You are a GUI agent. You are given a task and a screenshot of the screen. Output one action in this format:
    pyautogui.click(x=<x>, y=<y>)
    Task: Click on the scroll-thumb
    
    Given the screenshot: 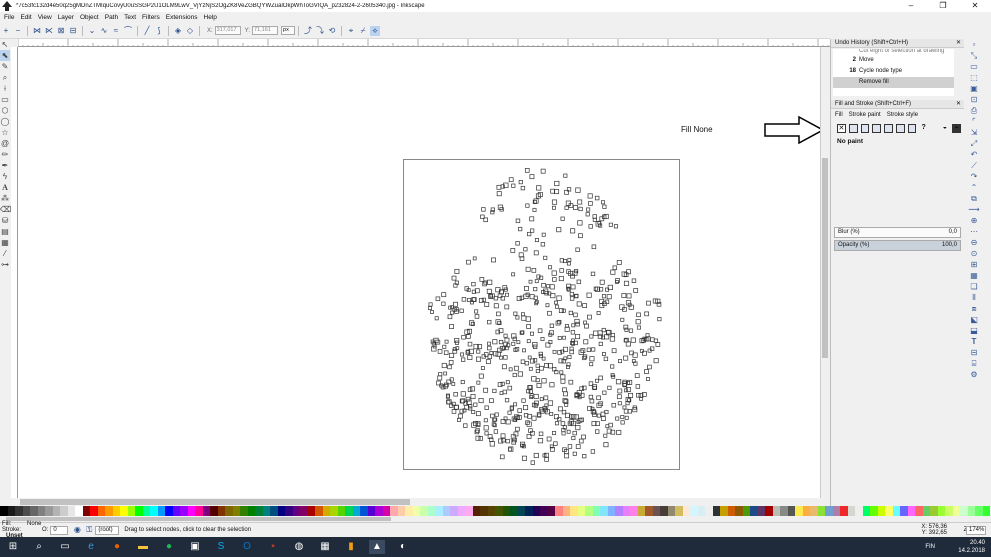 What is the action you would take?
    pyautogui.click(x=825, y=258)
    